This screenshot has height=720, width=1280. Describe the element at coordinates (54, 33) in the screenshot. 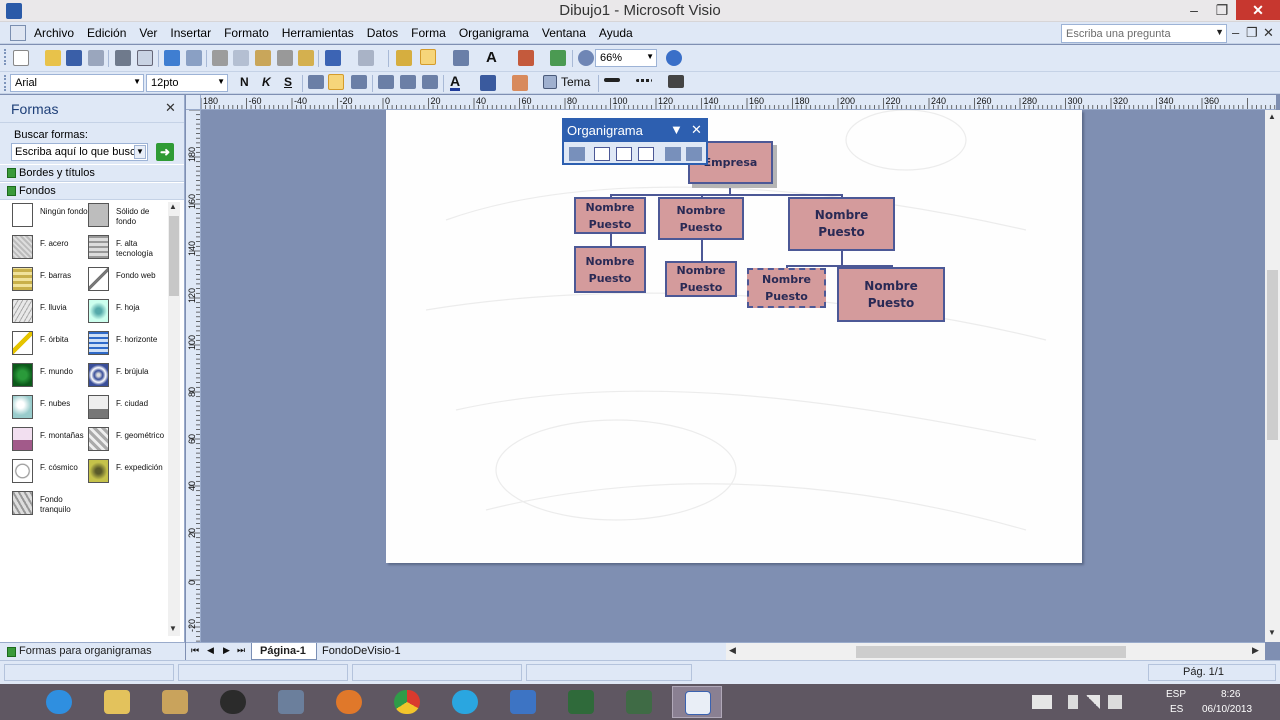

I see `menu-archivo: Archivo` at that location.